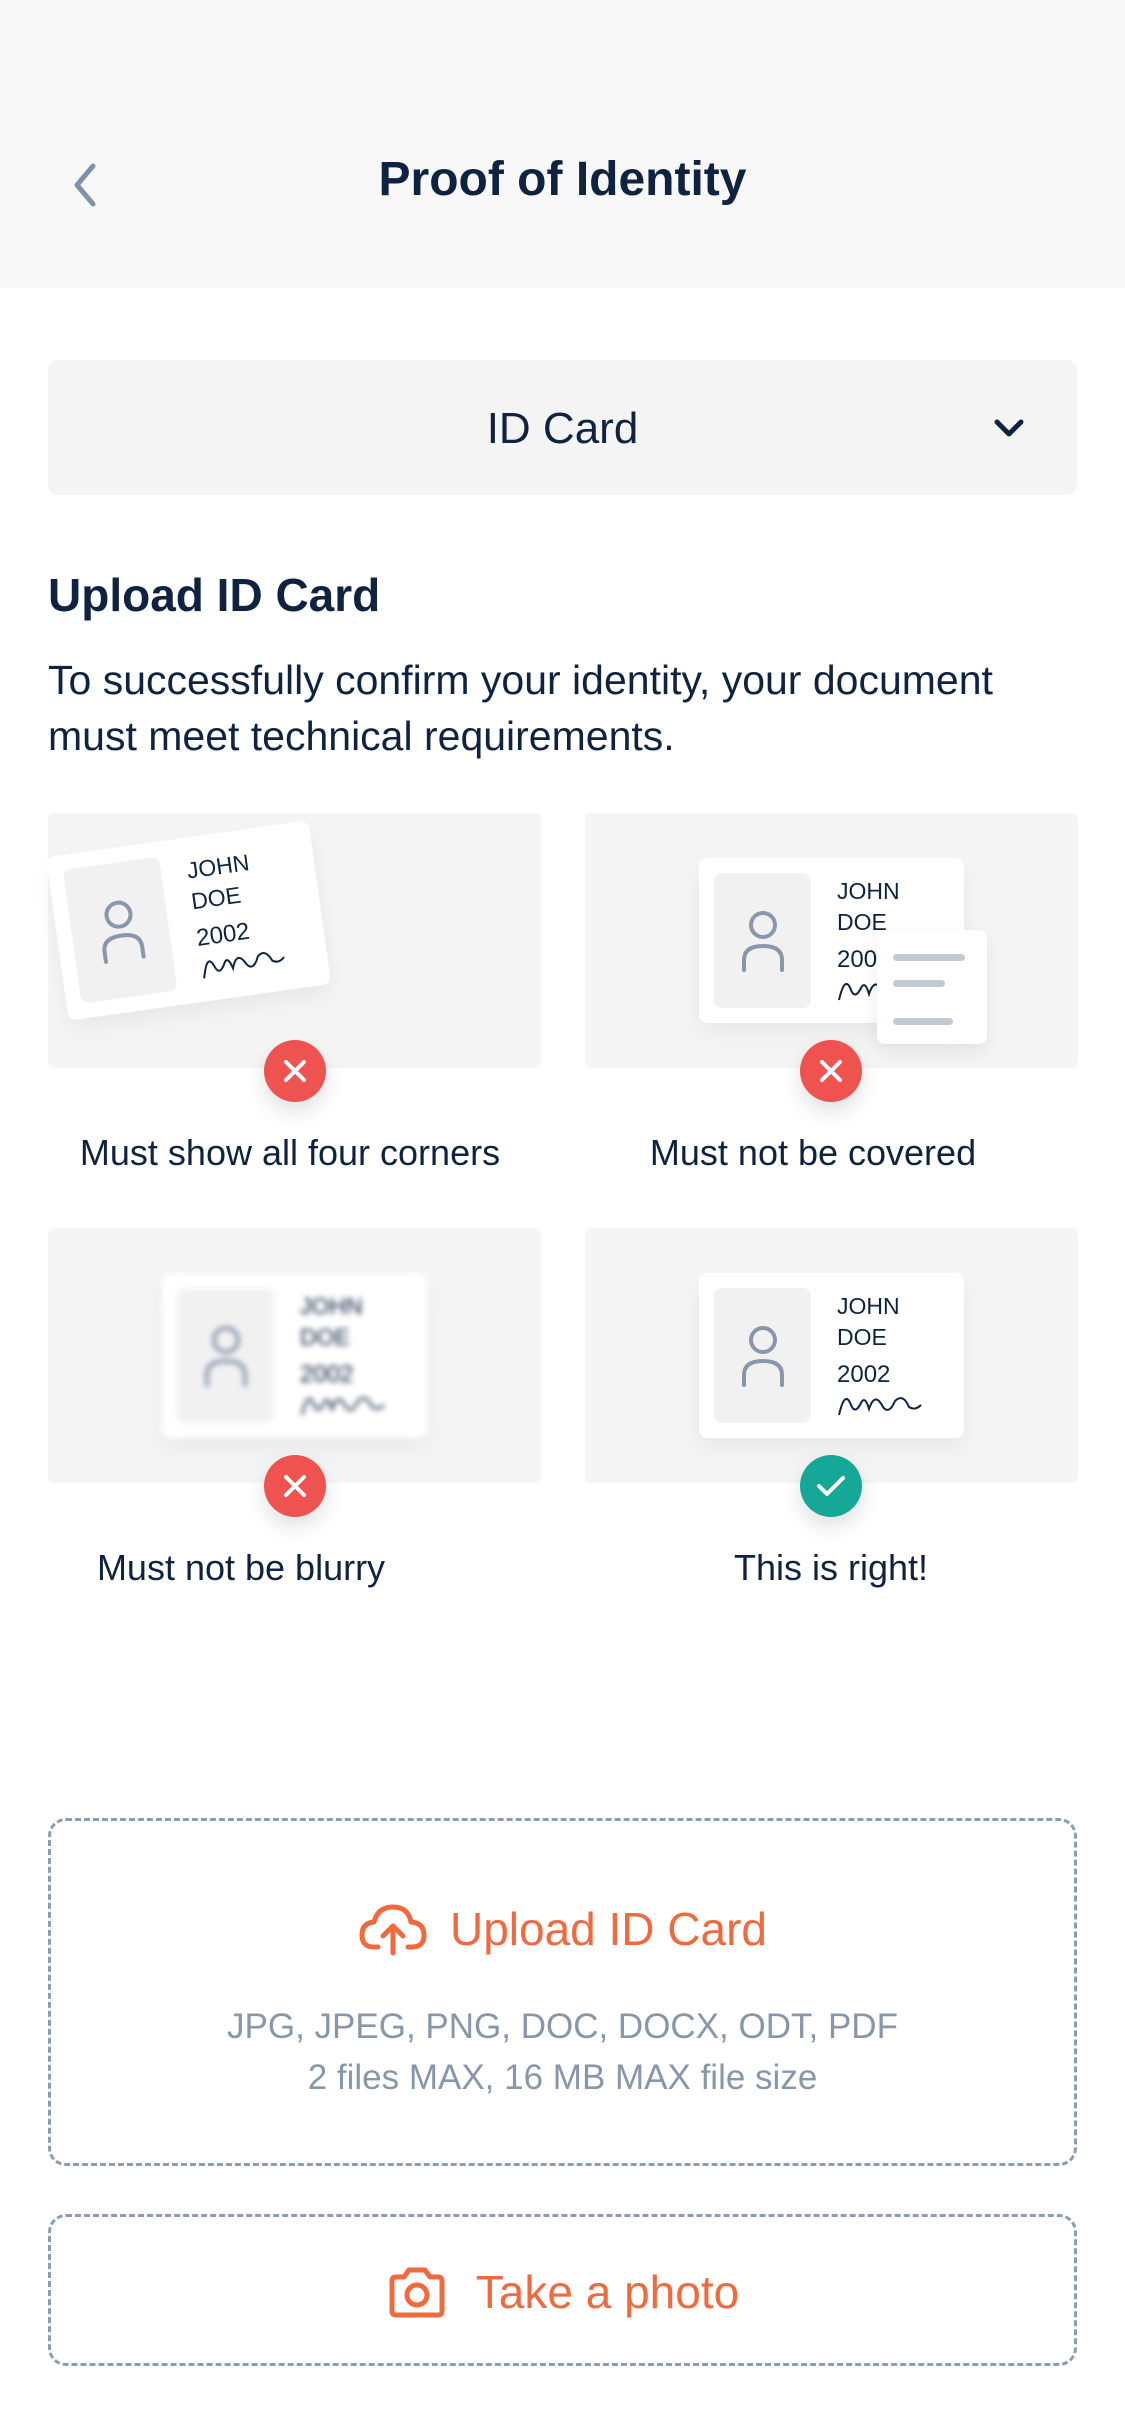  What do you see at coordinates (831, 957) in the screenshot?
I see `requirement-tile-covered: JOHN DOE 2002` at bounding box center [831, 957].